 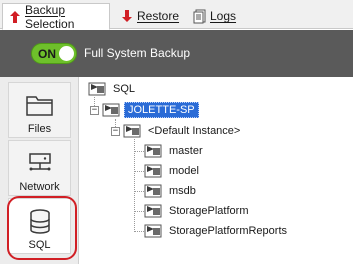 What do you see at coordinates (39, 164) in the screenshot?
I see `network-icon` at bounding box center [39, 164].